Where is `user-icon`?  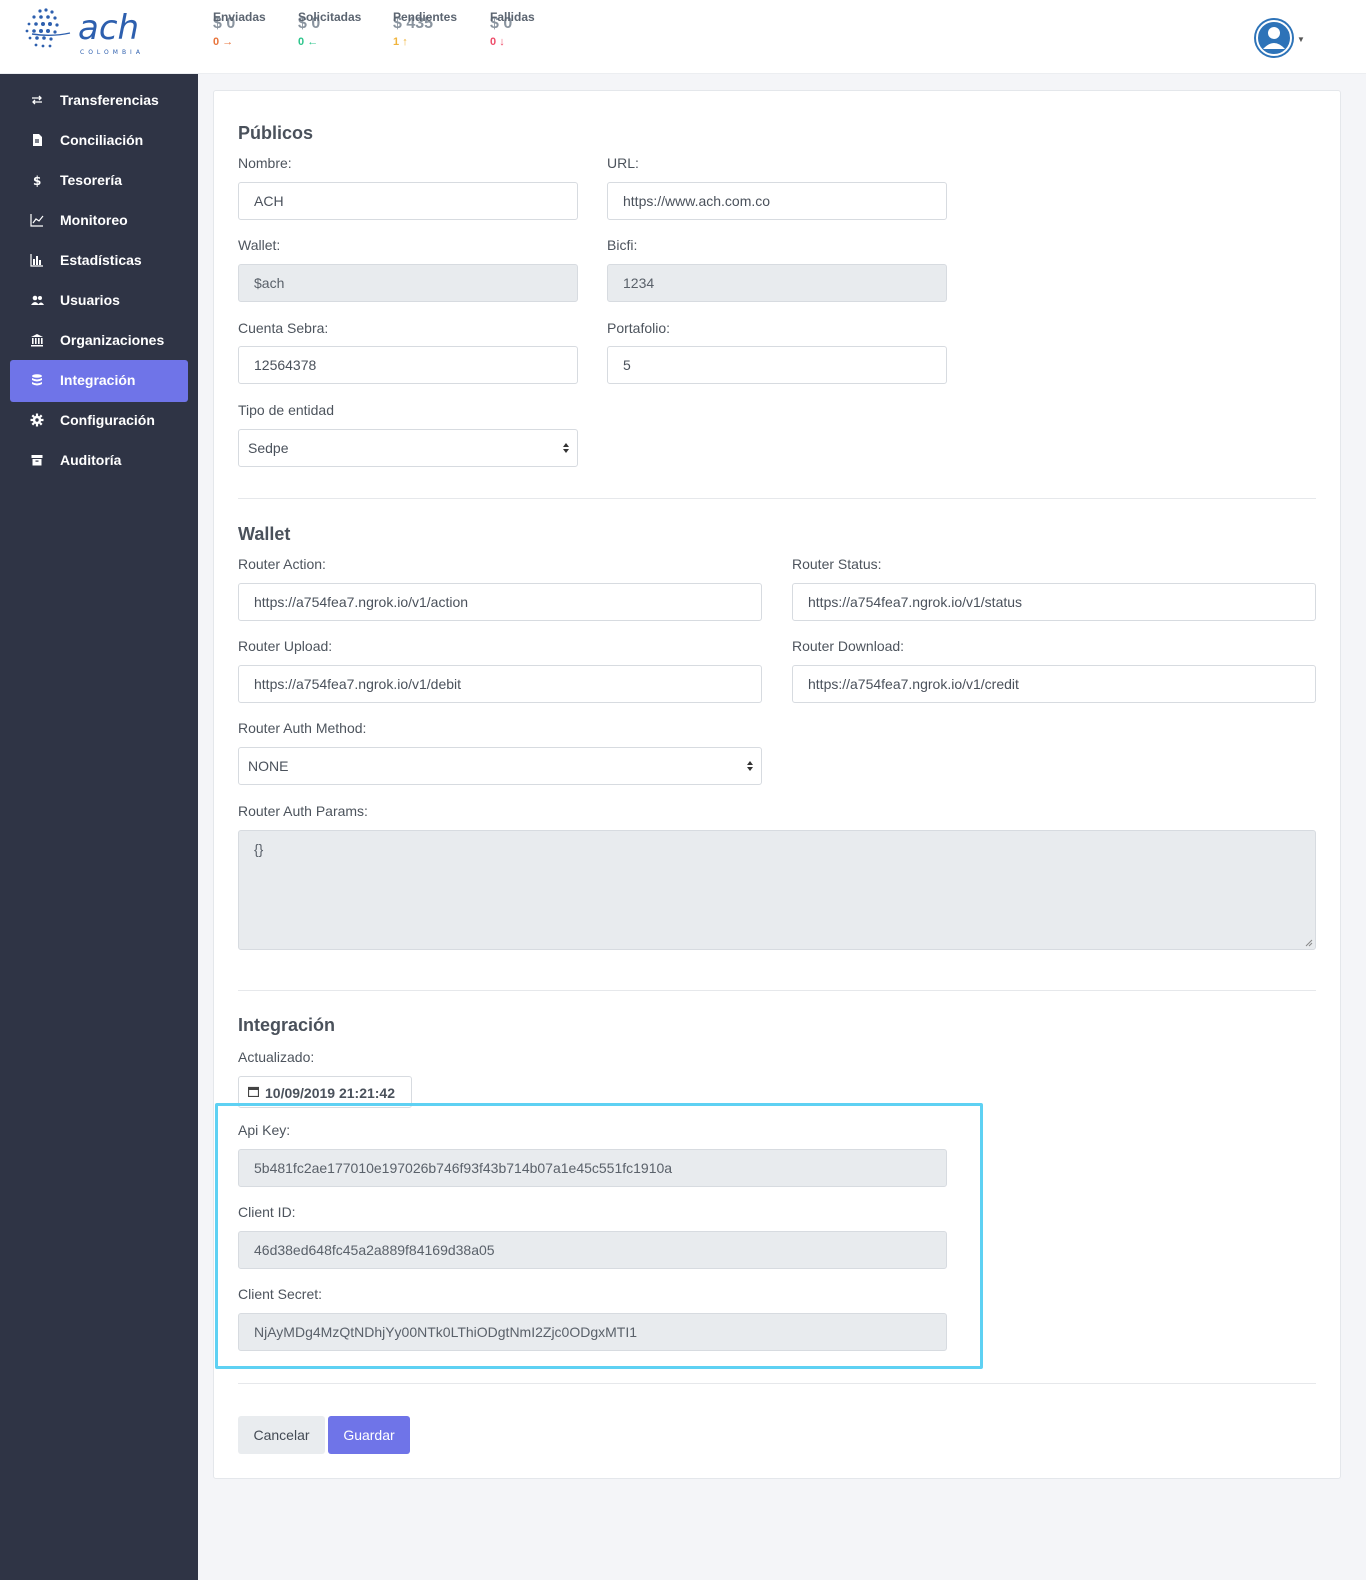 user-icon is located at coordinates (1274, 38).